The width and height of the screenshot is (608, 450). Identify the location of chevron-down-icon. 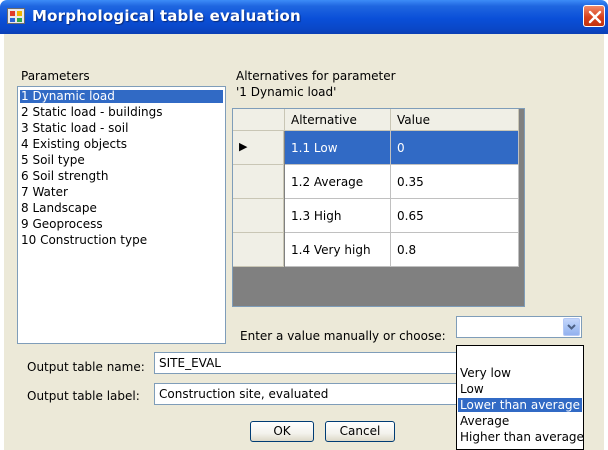
(571, 327).